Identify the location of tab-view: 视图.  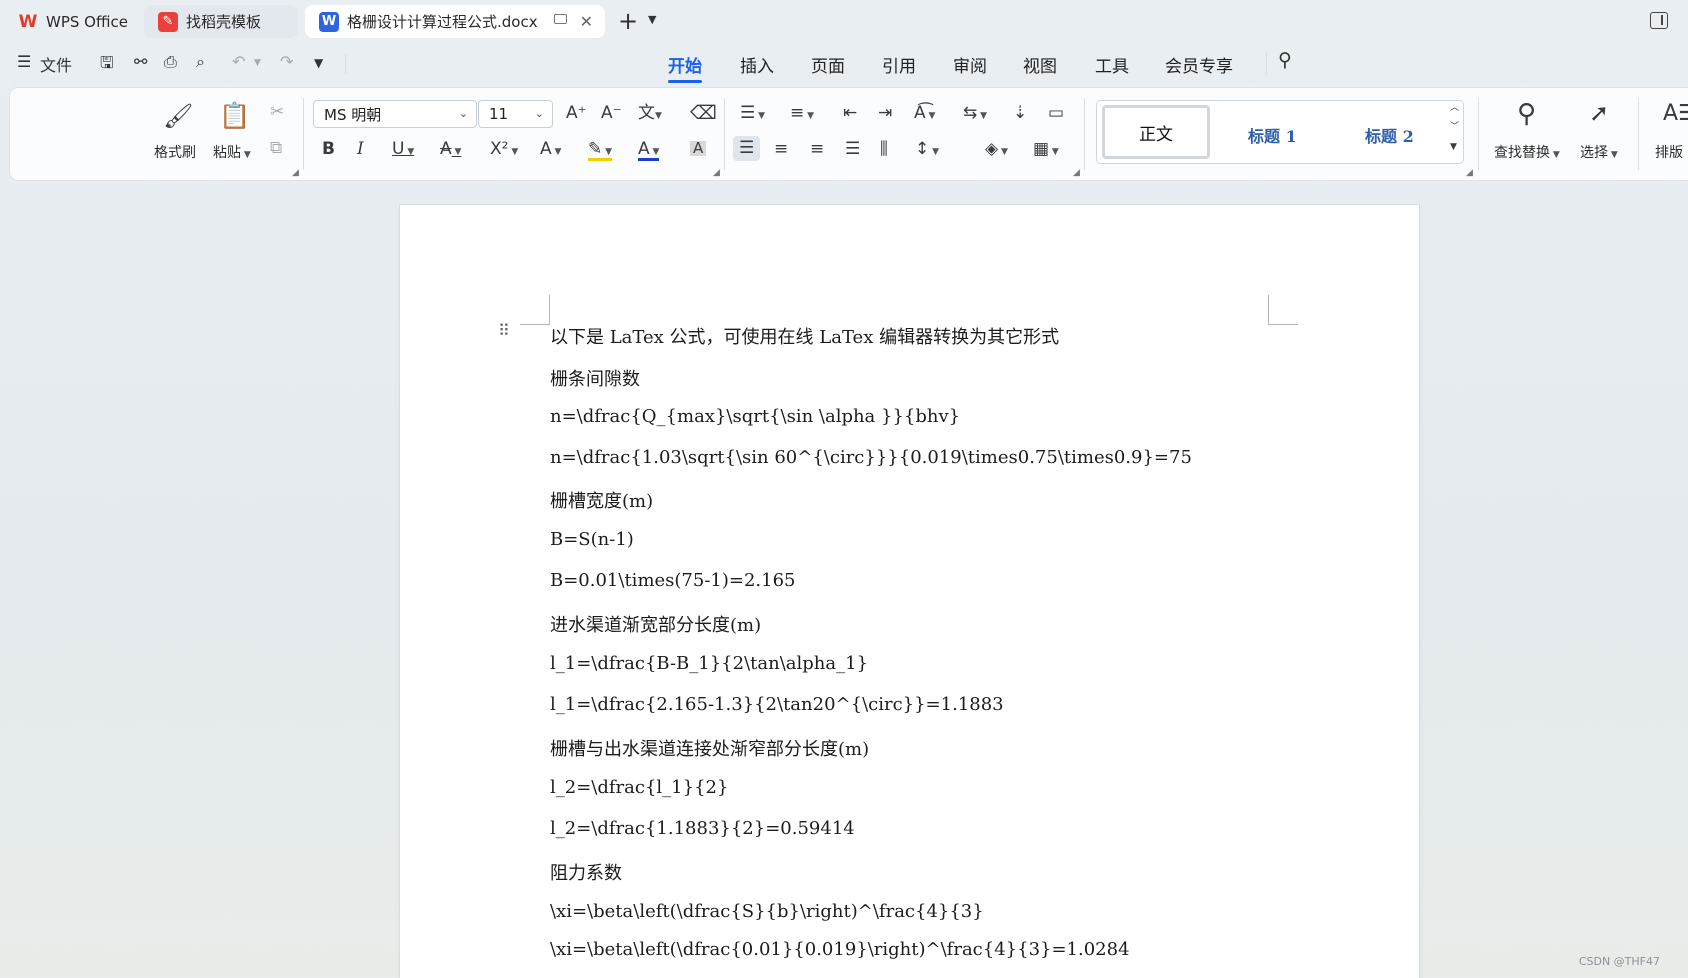
(1040, 64).